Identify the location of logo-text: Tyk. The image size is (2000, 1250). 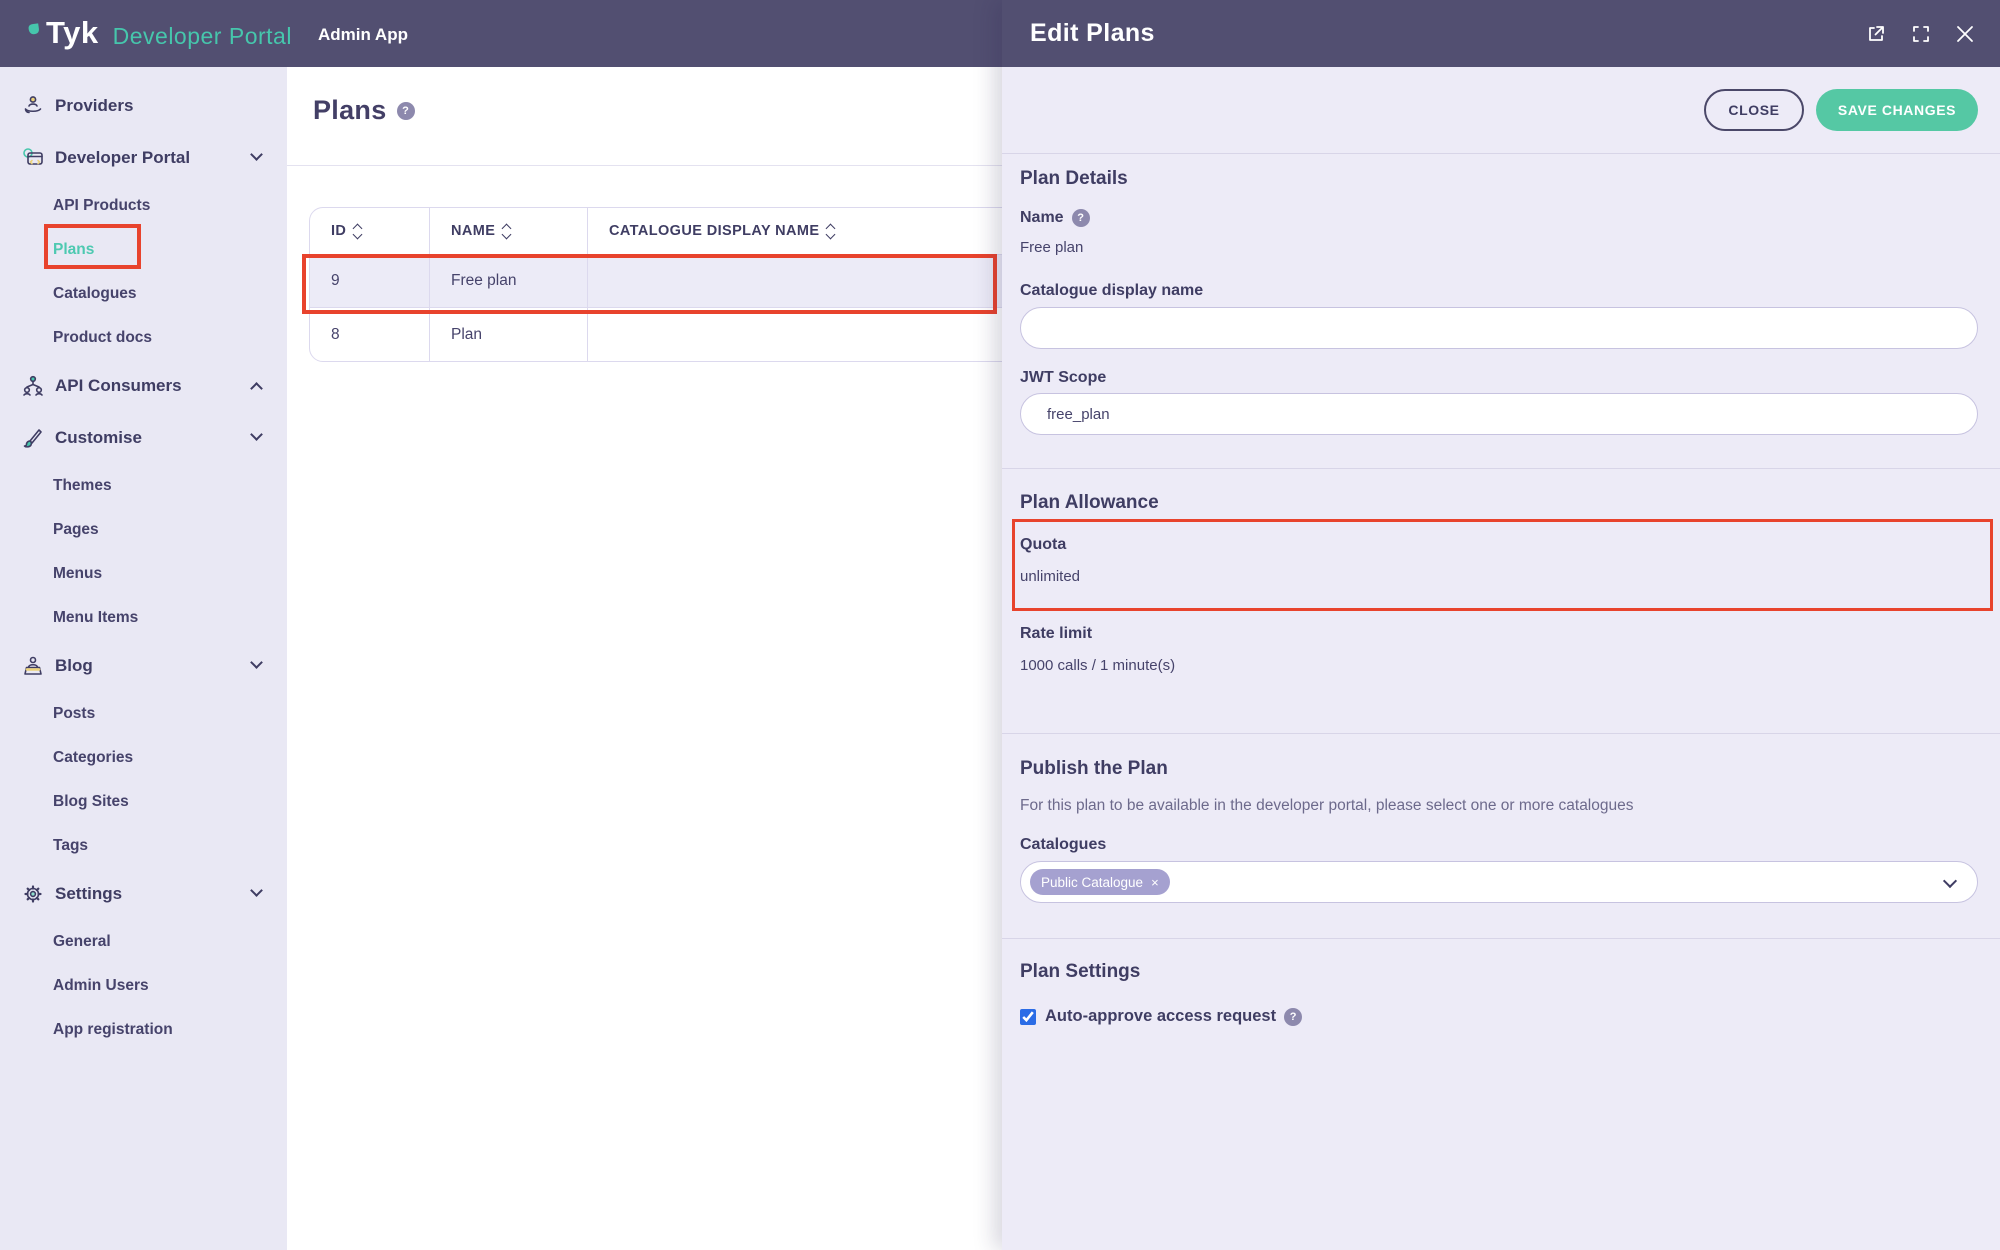
(72, 32).